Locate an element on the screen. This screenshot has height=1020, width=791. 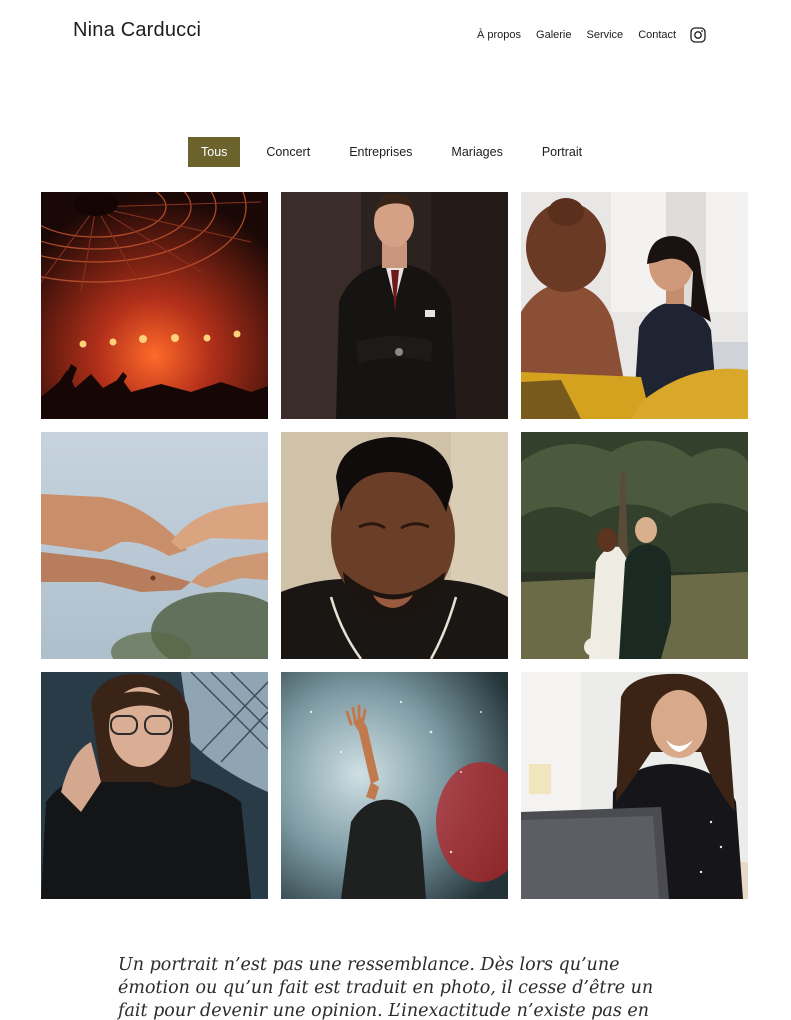
site-brand: Nina Carducci is located at coordinates (137, 30).